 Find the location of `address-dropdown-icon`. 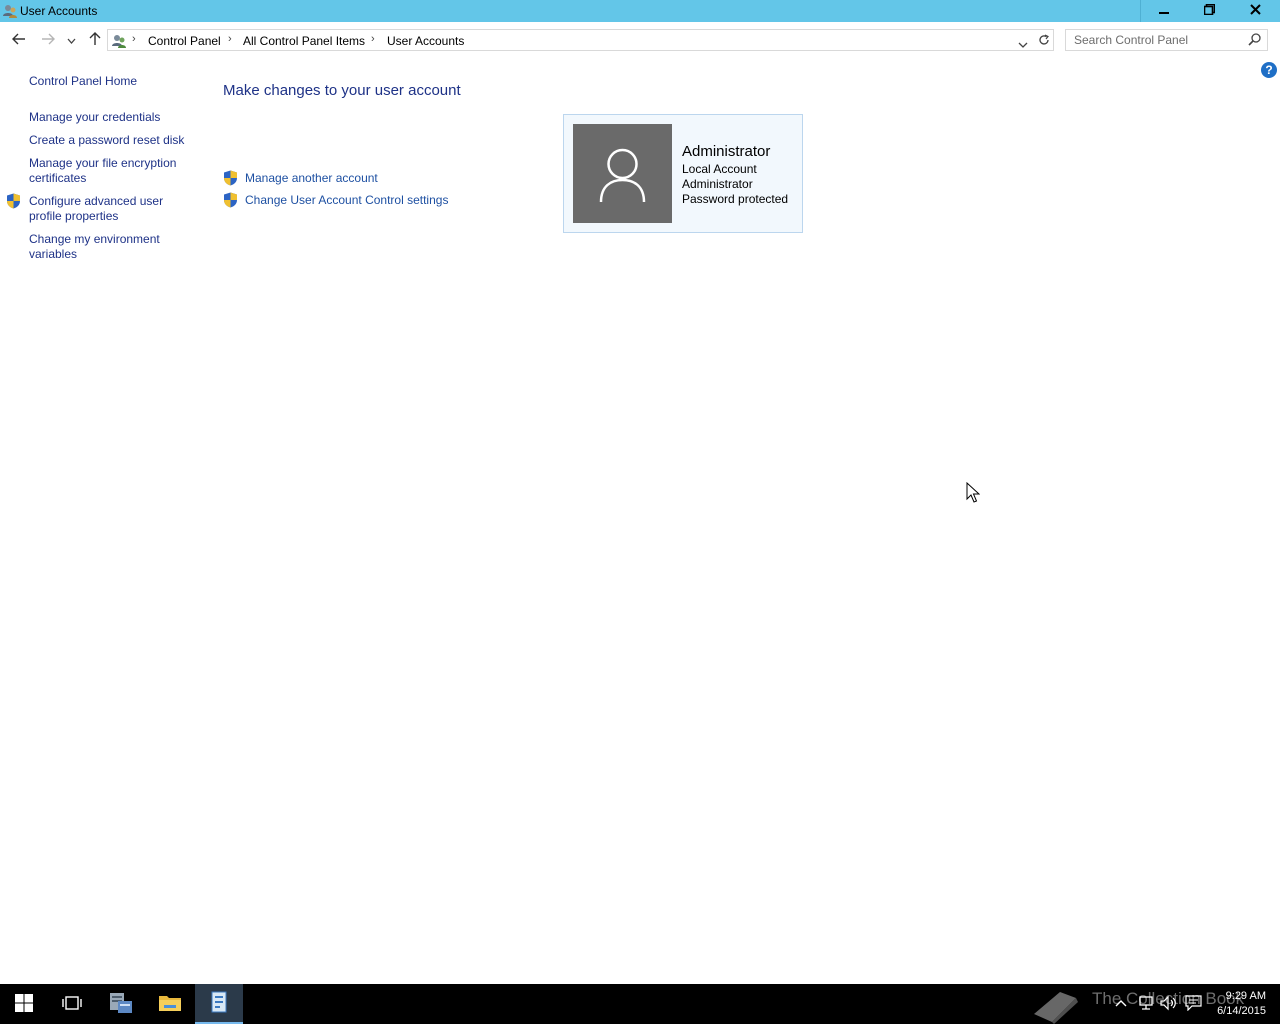

address-dropdown-icon is located at coordinates (1023, 44).